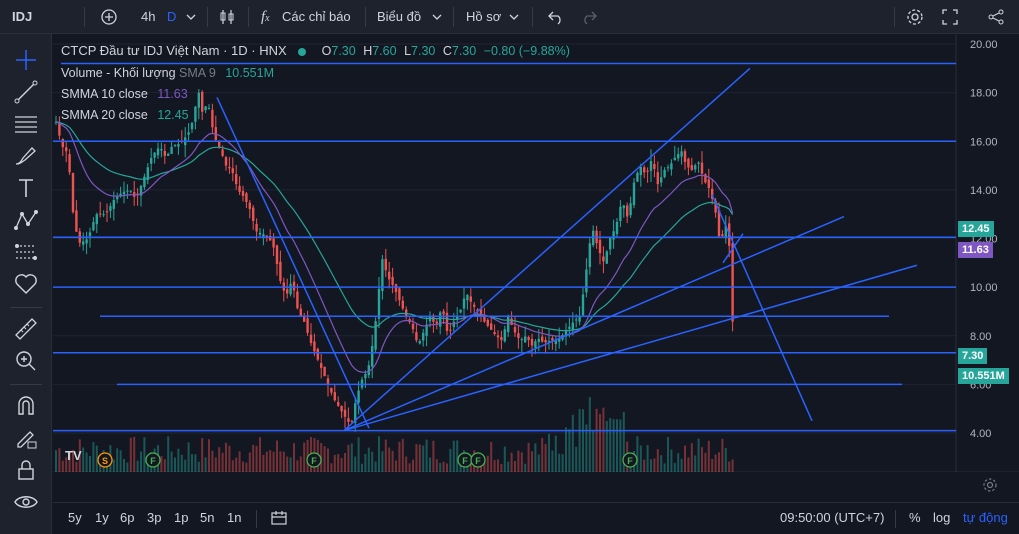 The width and height of the screenshot is (1019, 534). I want to click on log-toggle: log, so click(941, 518).